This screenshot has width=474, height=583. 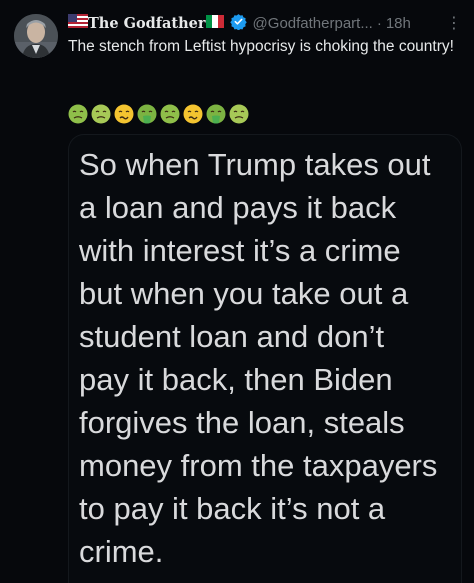 What do you see at coordinates (158, 115) in the screenshot?
I see `emoji-row` at bounding box center [158, 115].